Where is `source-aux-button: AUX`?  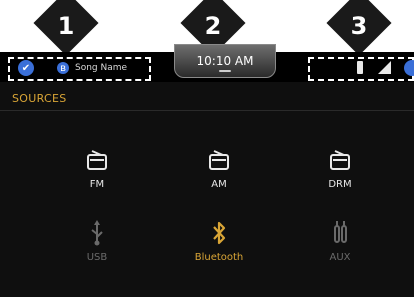 source-aux-button: AUX is located at coordinates (340, 240).